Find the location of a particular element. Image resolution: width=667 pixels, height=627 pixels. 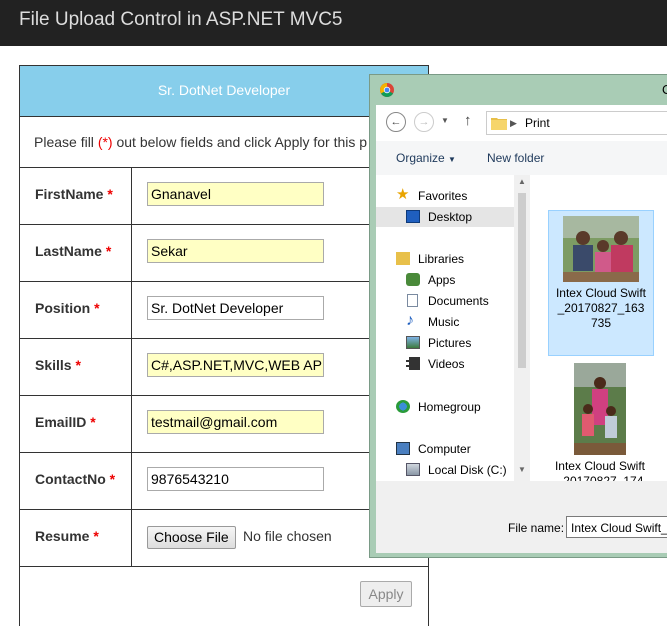

chrome-icon is located at coordinates (387, 90).